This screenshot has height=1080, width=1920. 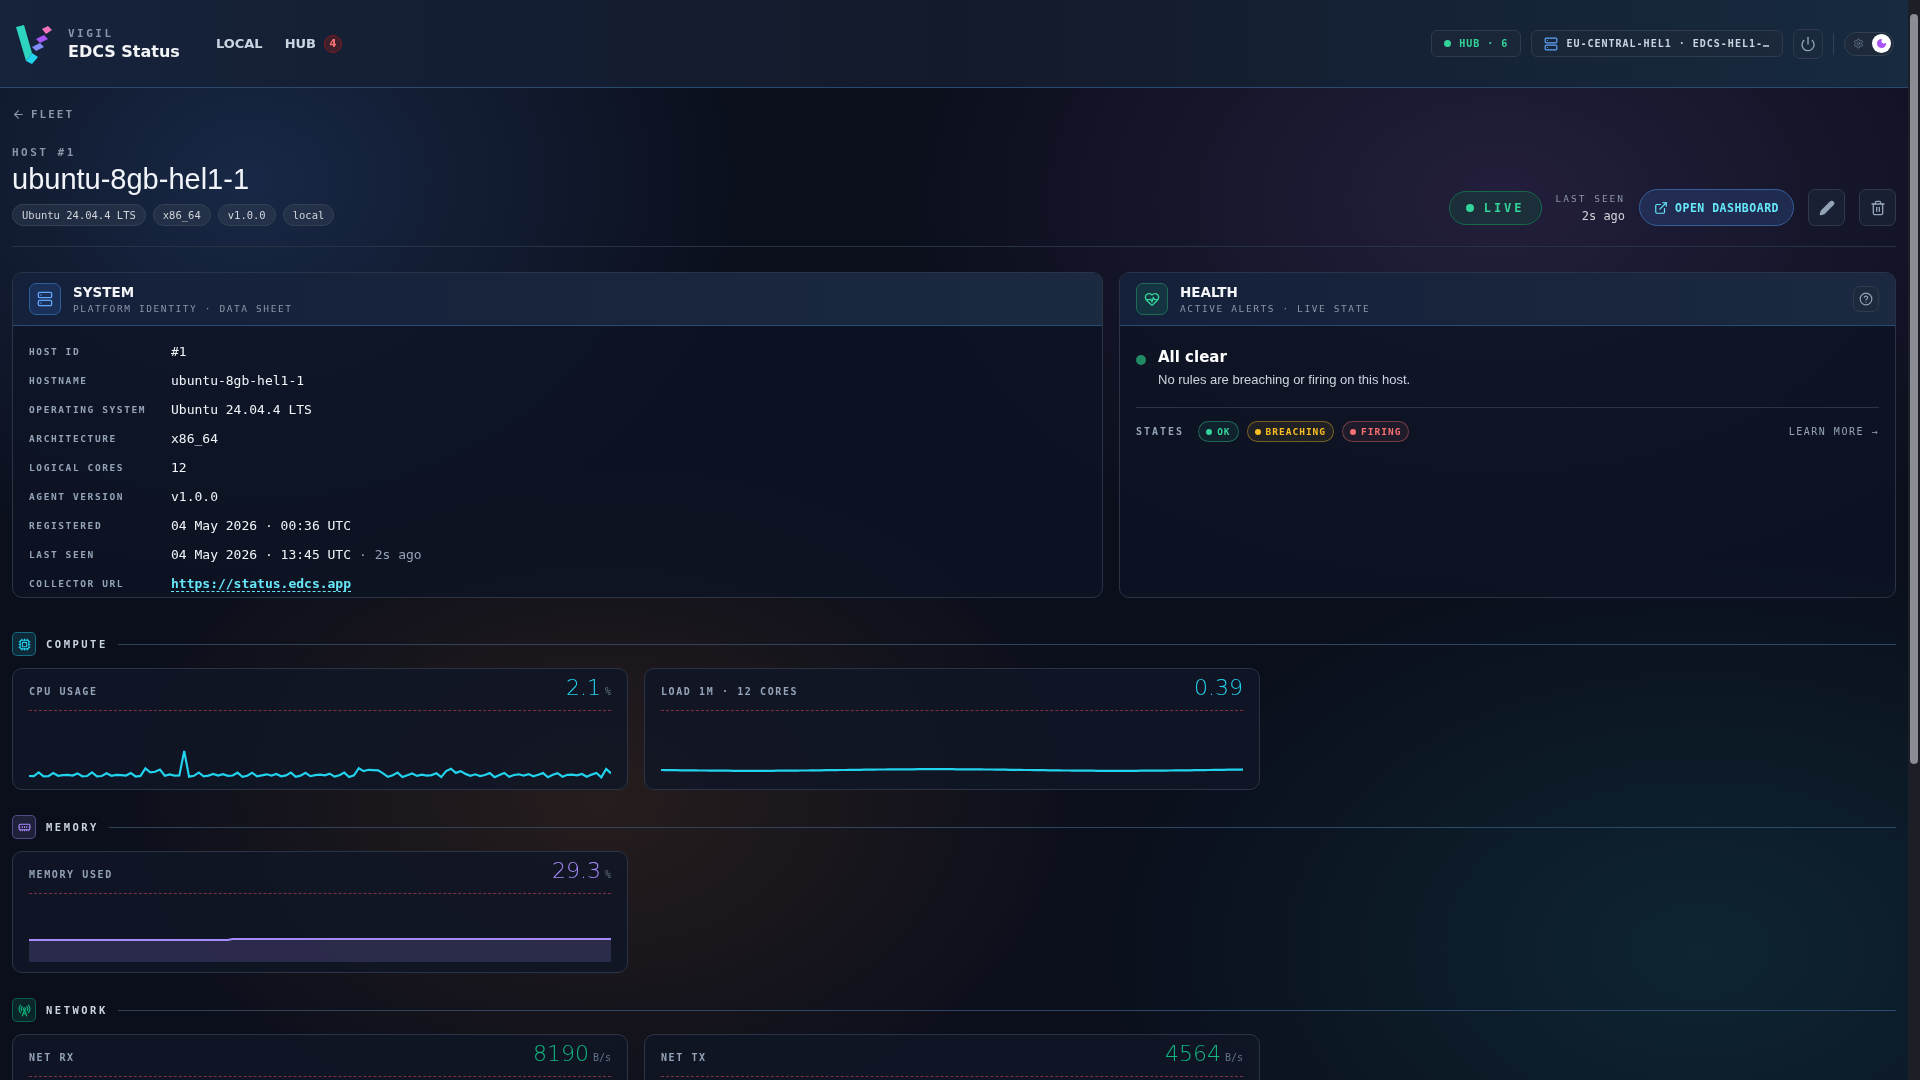 I want to click on gear-icon, so click(x=1858, y=43).